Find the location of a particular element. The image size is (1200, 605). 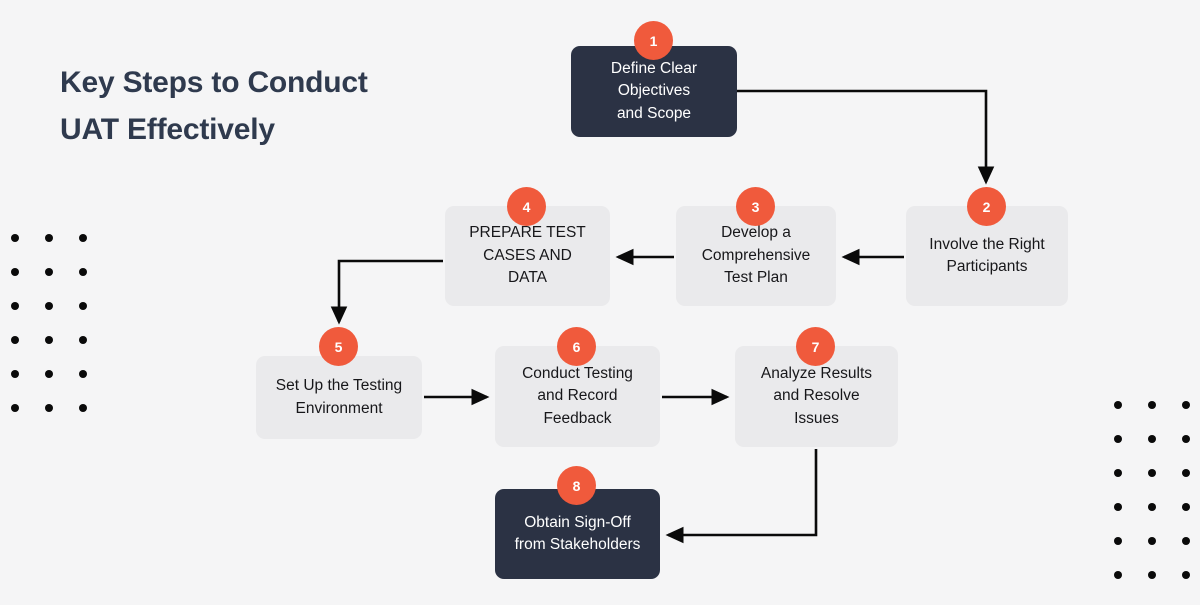

step-badge-4: 4 is located at coordinates (526, 206).